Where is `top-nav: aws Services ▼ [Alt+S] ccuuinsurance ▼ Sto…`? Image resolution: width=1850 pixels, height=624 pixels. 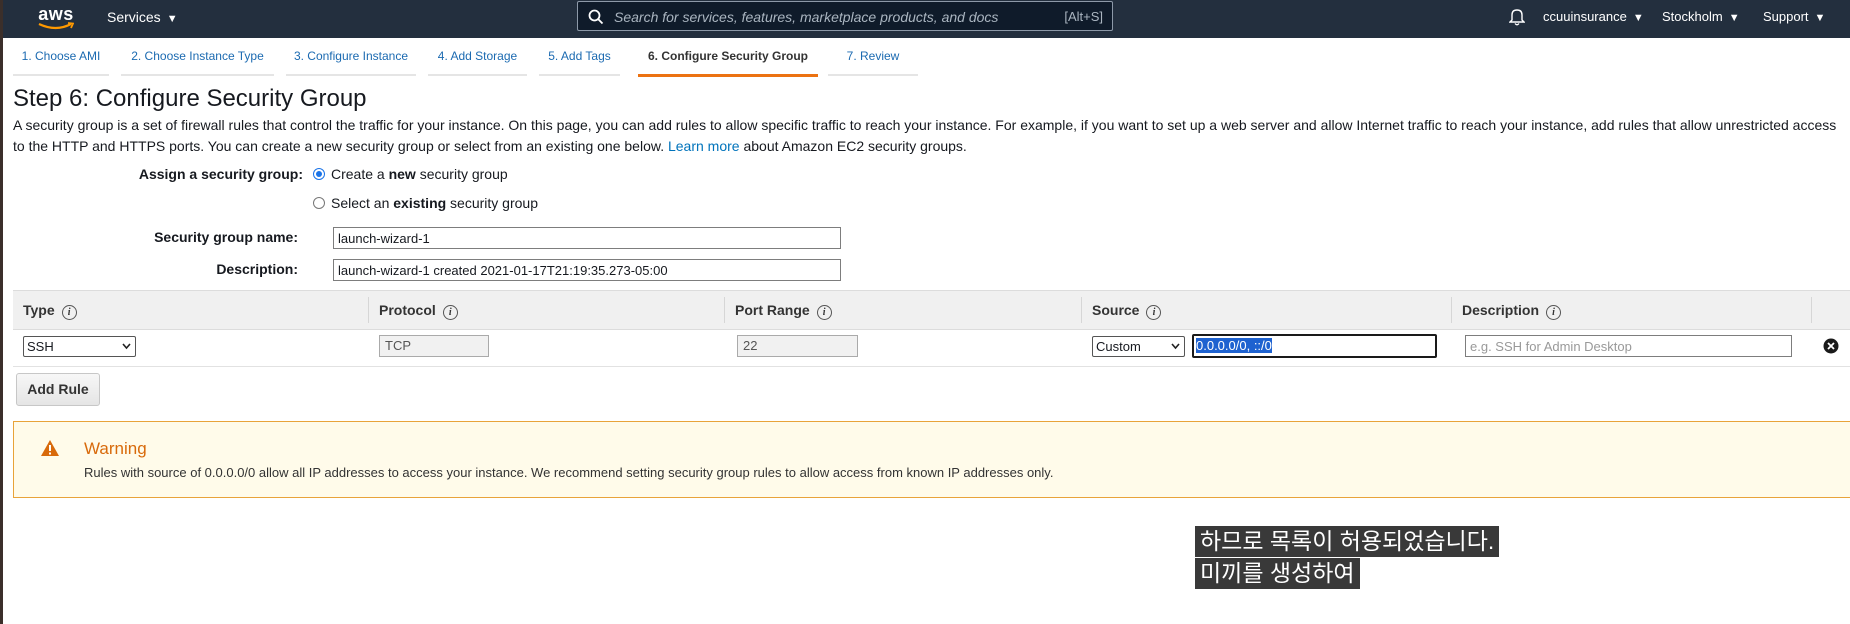
top-nav: aws Services ▼ [Alt+S] ccuuinsurance ▼ Sto… is located at coordinates (925, 19).